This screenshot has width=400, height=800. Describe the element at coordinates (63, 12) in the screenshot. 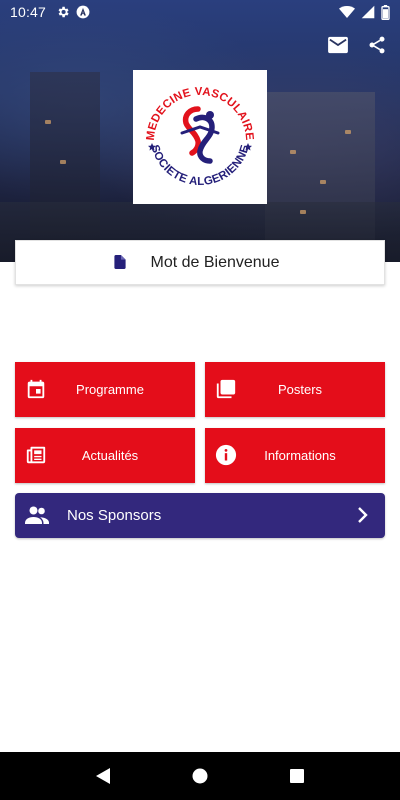

I see `gear-icon` at that location.